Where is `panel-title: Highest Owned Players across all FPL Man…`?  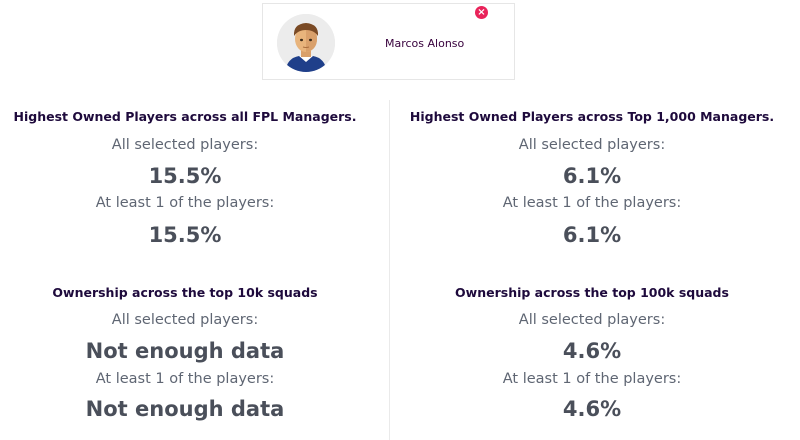
panel-title: Highest Owned Players across all FPL Man… is located at coordinates (185, 116).